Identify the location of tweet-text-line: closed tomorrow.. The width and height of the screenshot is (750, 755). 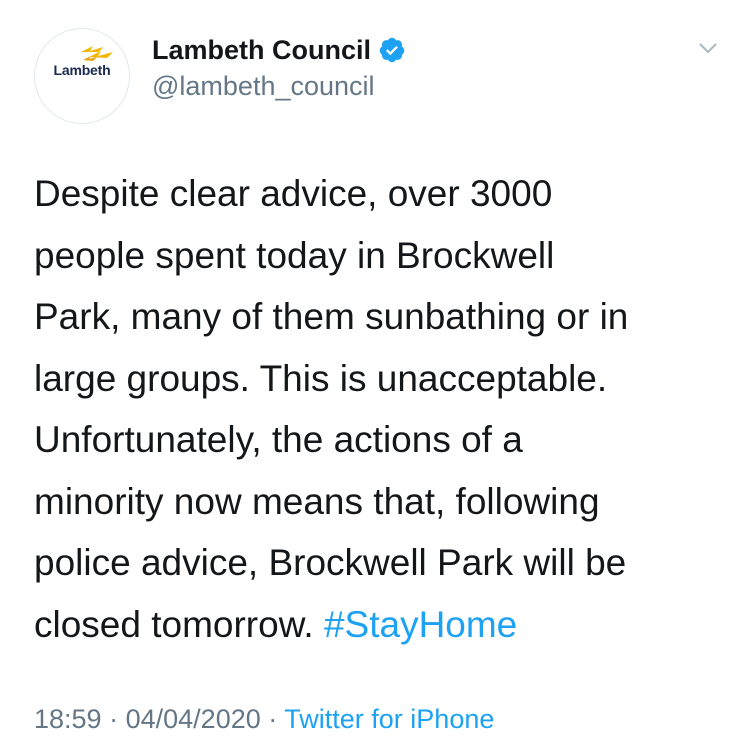
(174, 624).